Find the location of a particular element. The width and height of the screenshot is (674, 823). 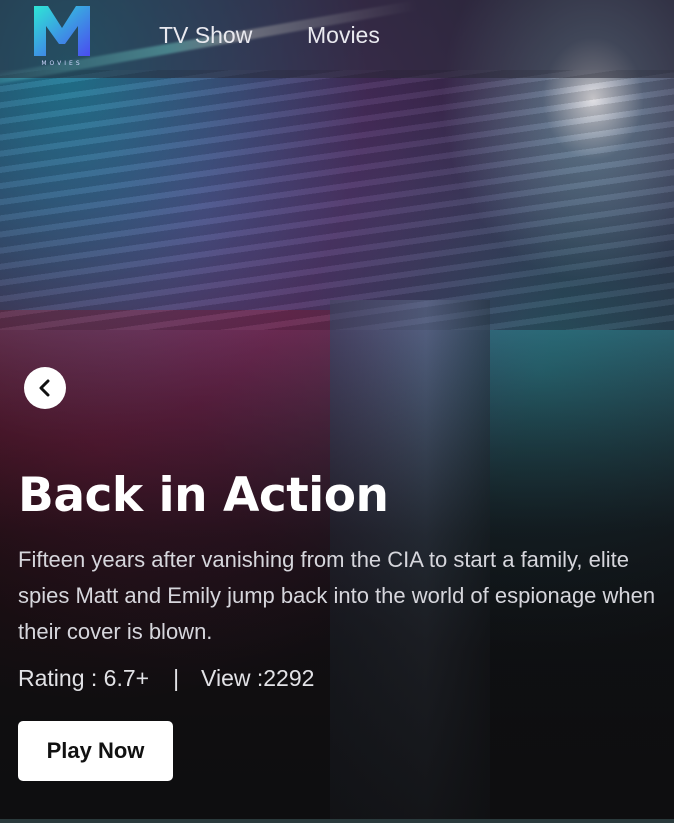

movie-meta: Rating : 6.7+ | View :2292 is located at coordinates (166, 678).